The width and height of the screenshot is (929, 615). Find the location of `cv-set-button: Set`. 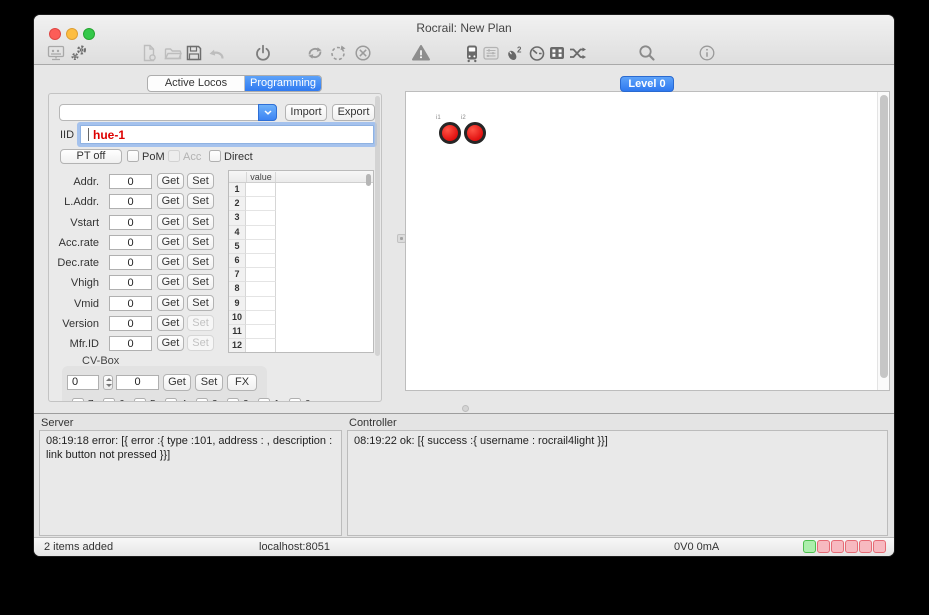

cv-set-button: Set is located at coordinates (209, 382).